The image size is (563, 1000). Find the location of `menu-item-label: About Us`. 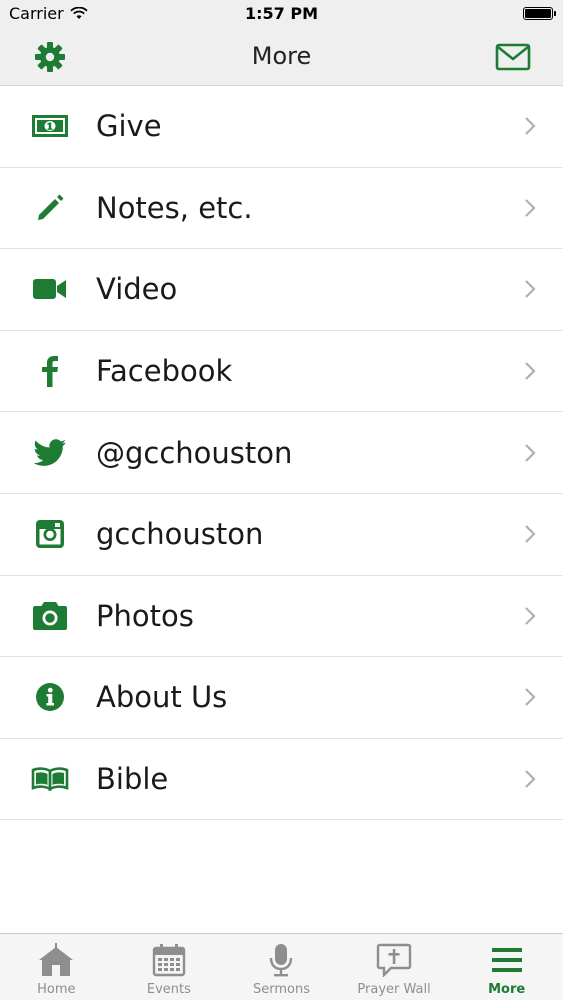

menu-item-label: About Us is located at coordinates (162, 697).